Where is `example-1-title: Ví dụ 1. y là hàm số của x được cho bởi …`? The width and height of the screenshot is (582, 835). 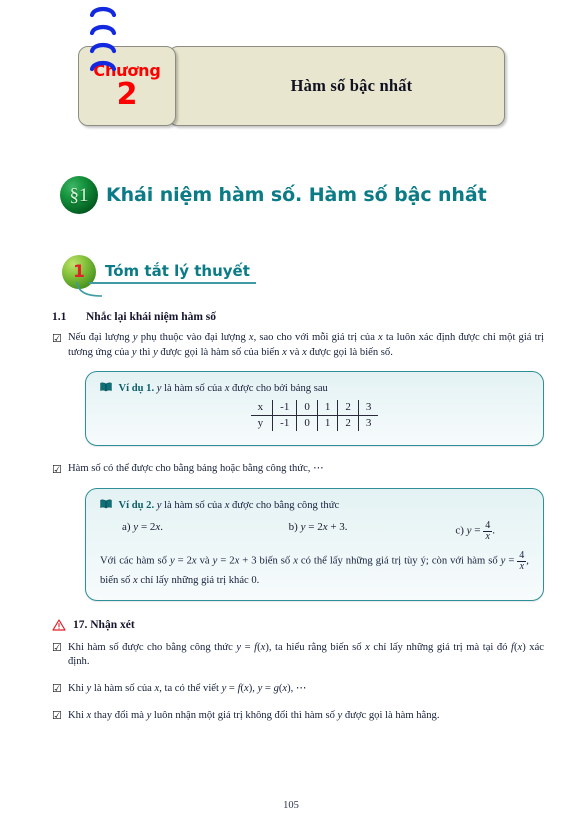 example-1-title: Ví dụ 1. y là hàm số của x được cho bởi … is located at coordinates (314, 388).